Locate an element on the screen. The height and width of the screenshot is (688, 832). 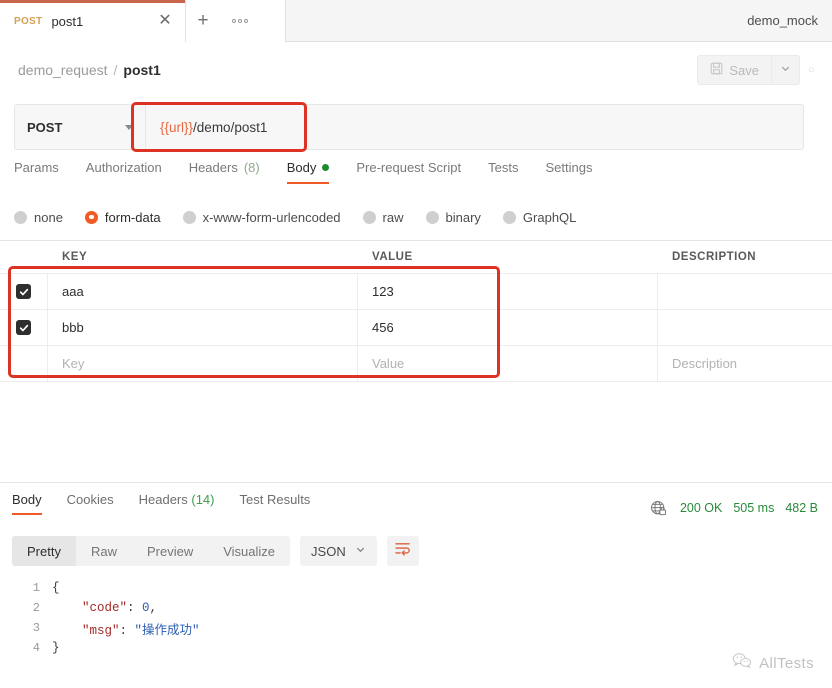
view-mode-pretty: Pretty is located at coordinates (44, 551).